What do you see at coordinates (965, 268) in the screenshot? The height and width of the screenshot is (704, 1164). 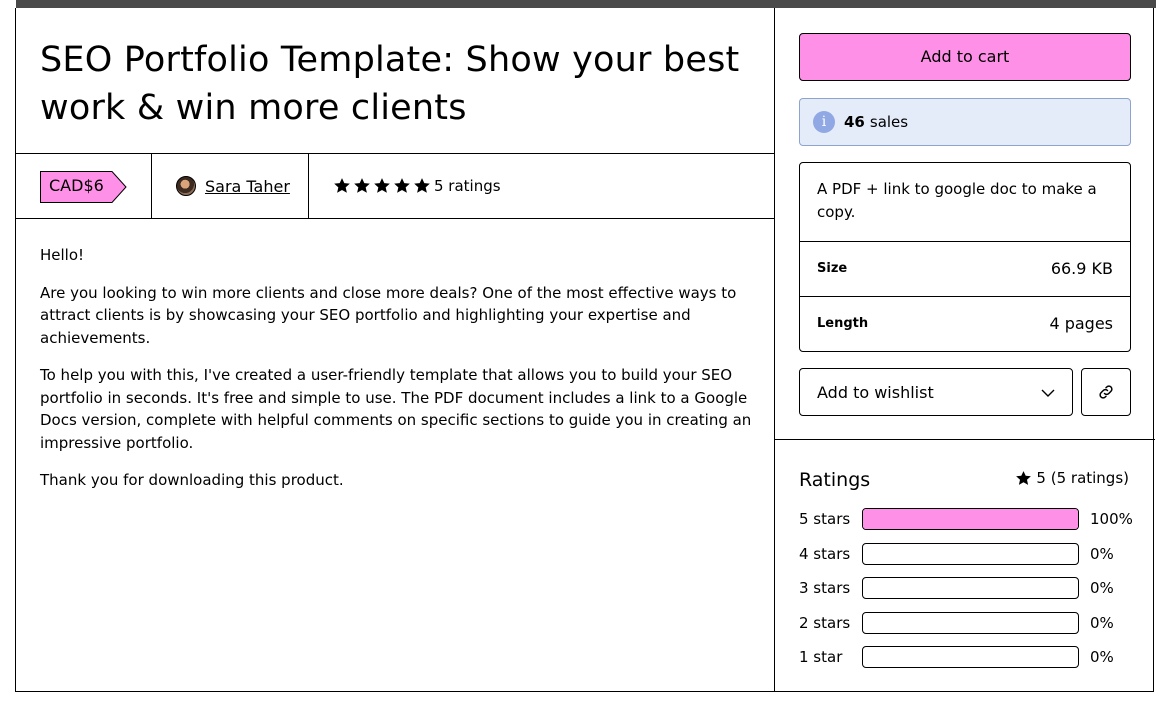 I see `size-row: Size 66.9 KB` at bounding box center [965, 268].